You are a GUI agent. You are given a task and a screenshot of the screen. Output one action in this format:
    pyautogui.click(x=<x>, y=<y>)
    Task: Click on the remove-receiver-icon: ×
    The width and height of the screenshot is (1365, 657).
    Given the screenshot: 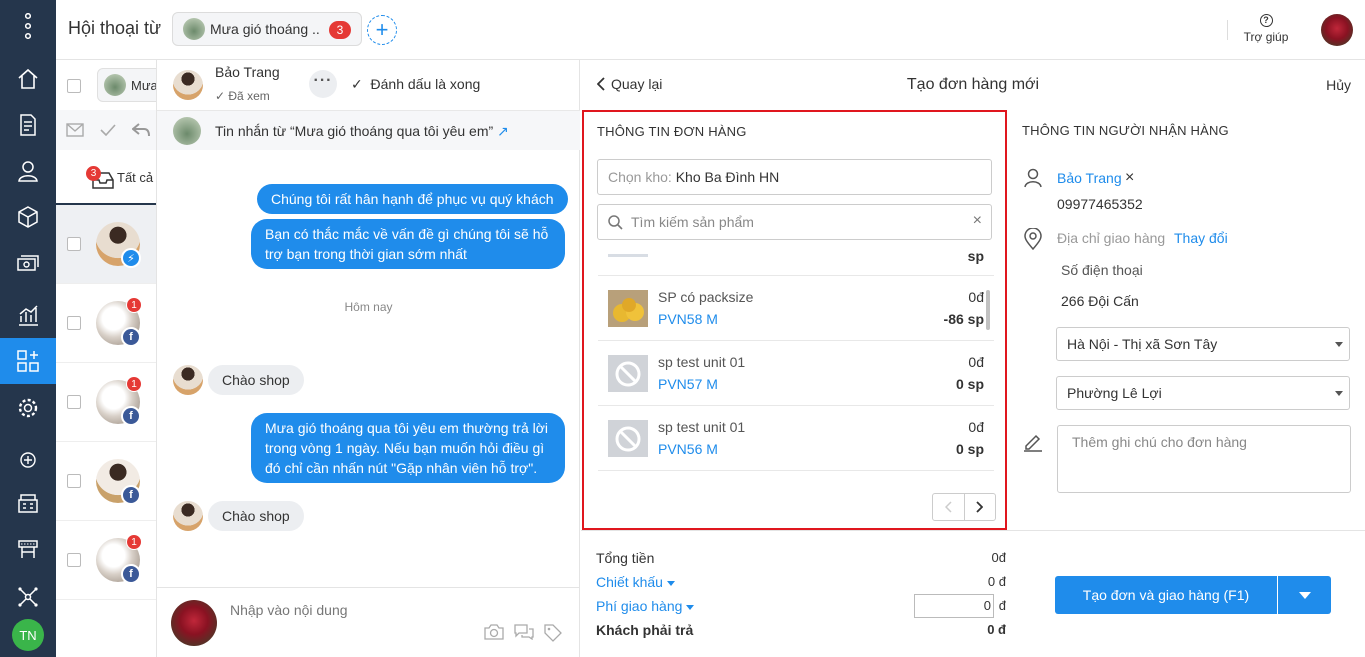 What is the action you would take?
    pyautogui.click(x=1129, y=178)
    